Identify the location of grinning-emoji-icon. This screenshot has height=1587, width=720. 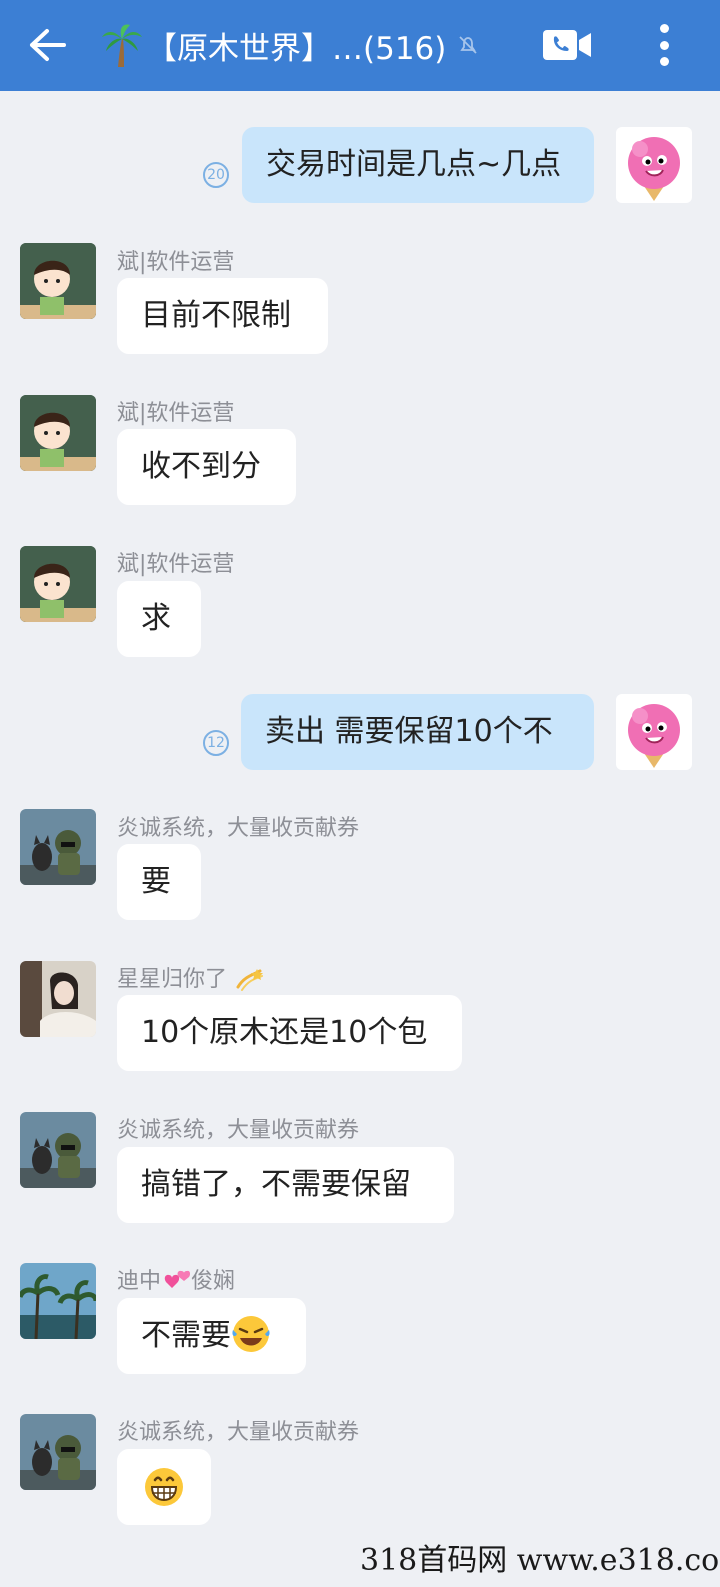
(164, 1487).